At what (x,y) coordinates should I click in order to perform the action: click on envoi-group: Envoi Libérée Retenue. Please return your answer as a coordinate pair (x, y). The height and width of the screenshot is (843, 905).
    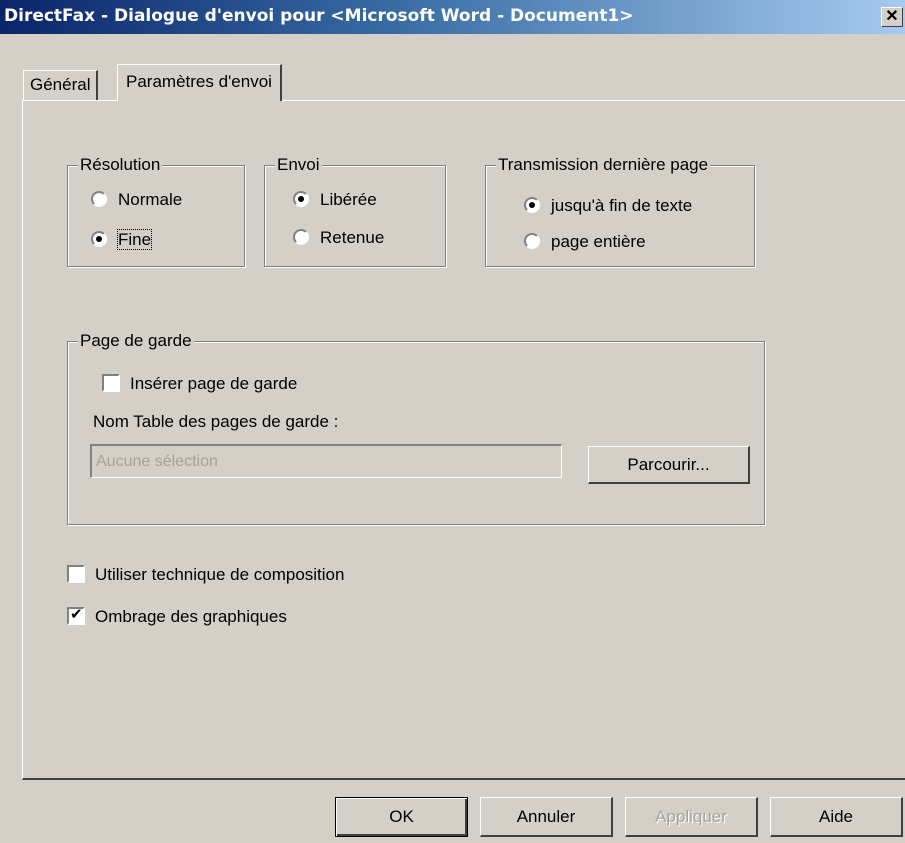
    Looking at the image, I should click on (355, 211).